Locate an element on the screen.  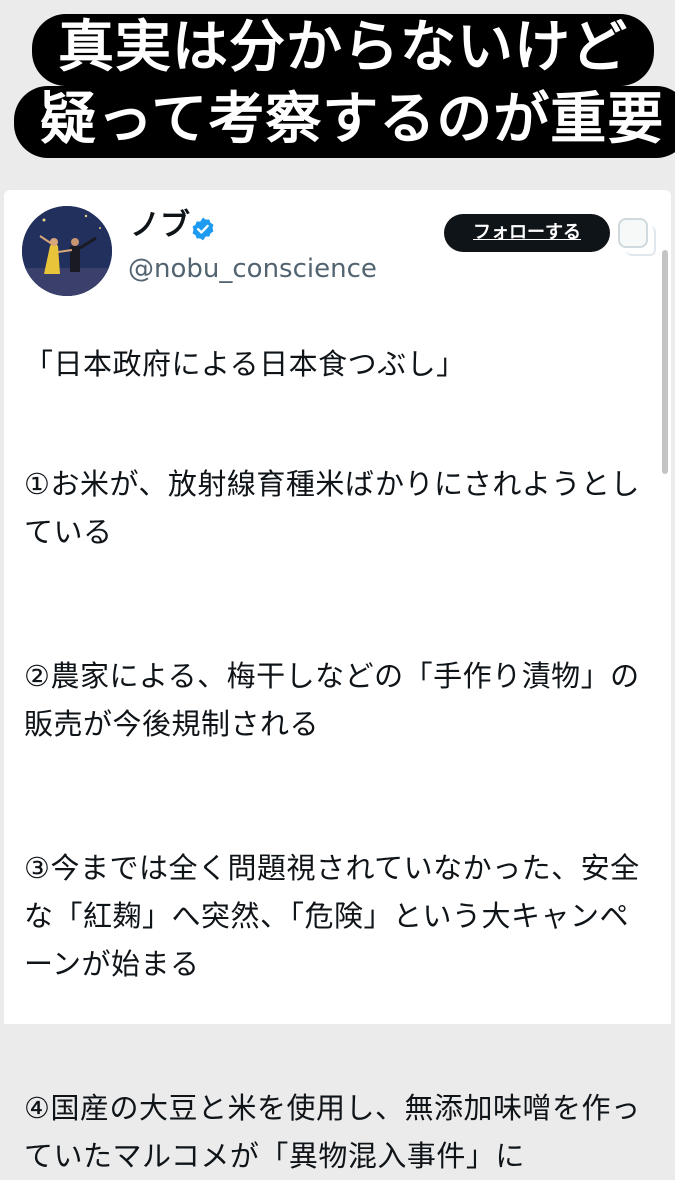
scrollbar is located at coordinates (665, 362).